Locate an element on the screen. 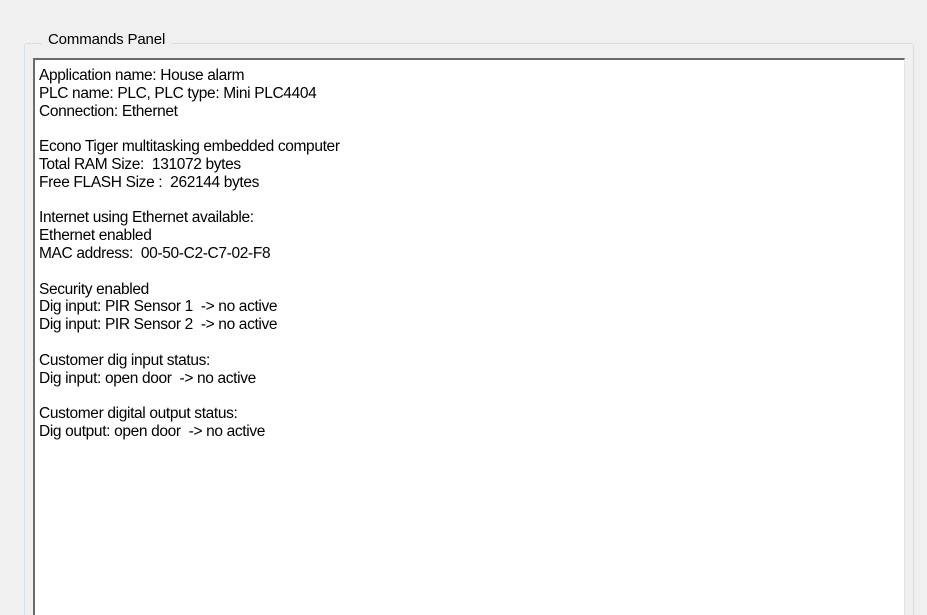  output-line: Ethernet enabled is located at coordinates (95, 236).